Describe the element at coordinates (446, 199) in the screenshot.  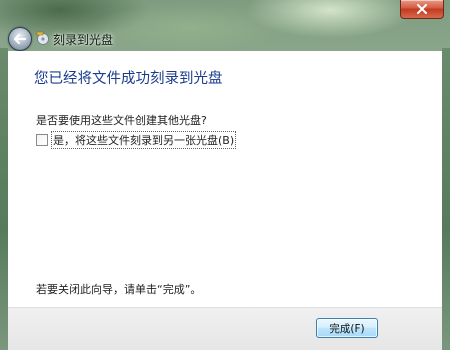
I see `window-border-right` at that location.